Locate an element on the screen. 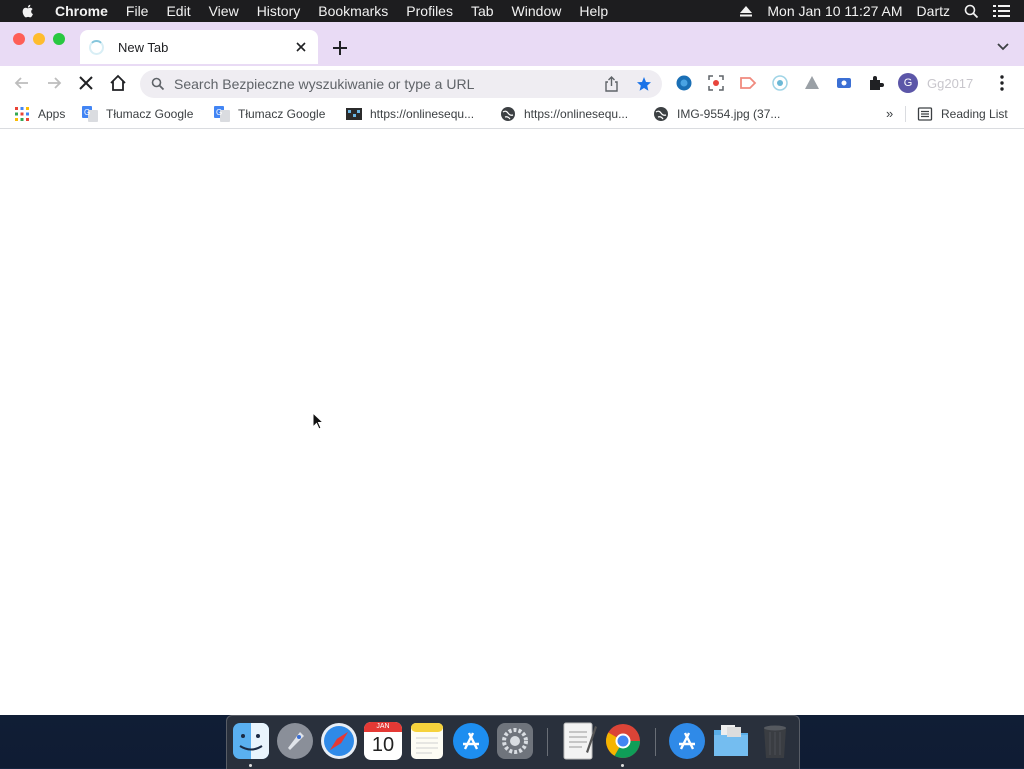 Image resolution: width=1024 pixels, height=769 pixels. home-icon is located at coordinates (118, 83).